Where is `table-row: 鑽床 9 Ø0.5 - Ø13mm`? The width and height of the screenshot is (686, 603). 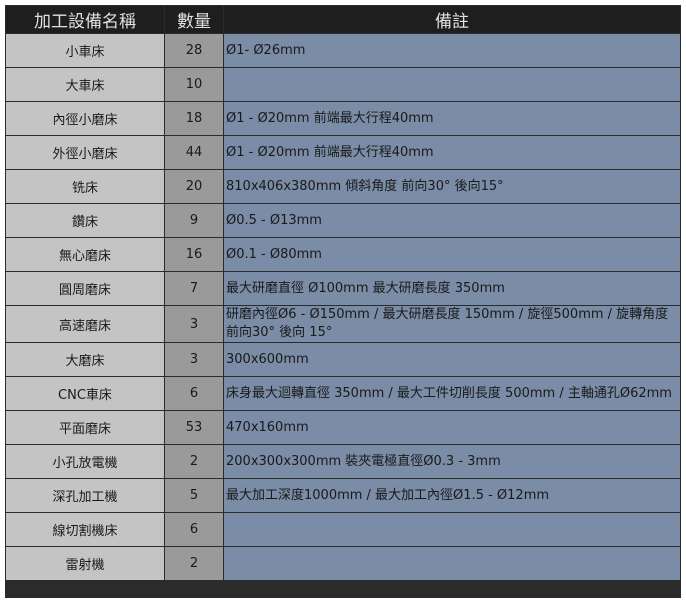
table-row: 鑽床 9 Ø0.5 - Ø13mm is located at coordinates (343, 220).